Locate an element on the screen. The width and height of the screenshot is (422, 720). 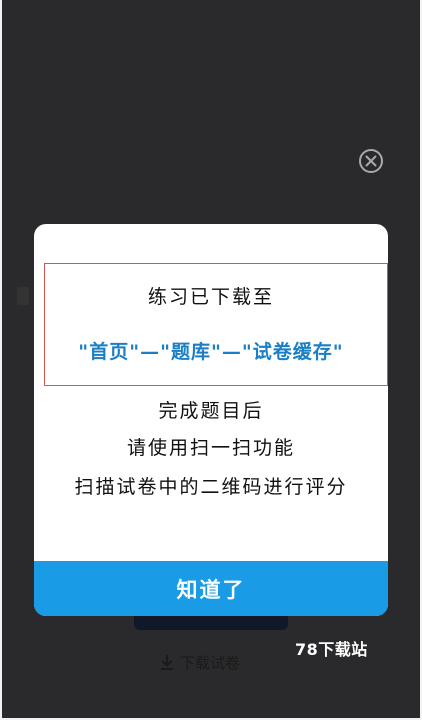
dialog-instruction-2: 请使用扫一扫功能 is located at coordinates (210, 448).